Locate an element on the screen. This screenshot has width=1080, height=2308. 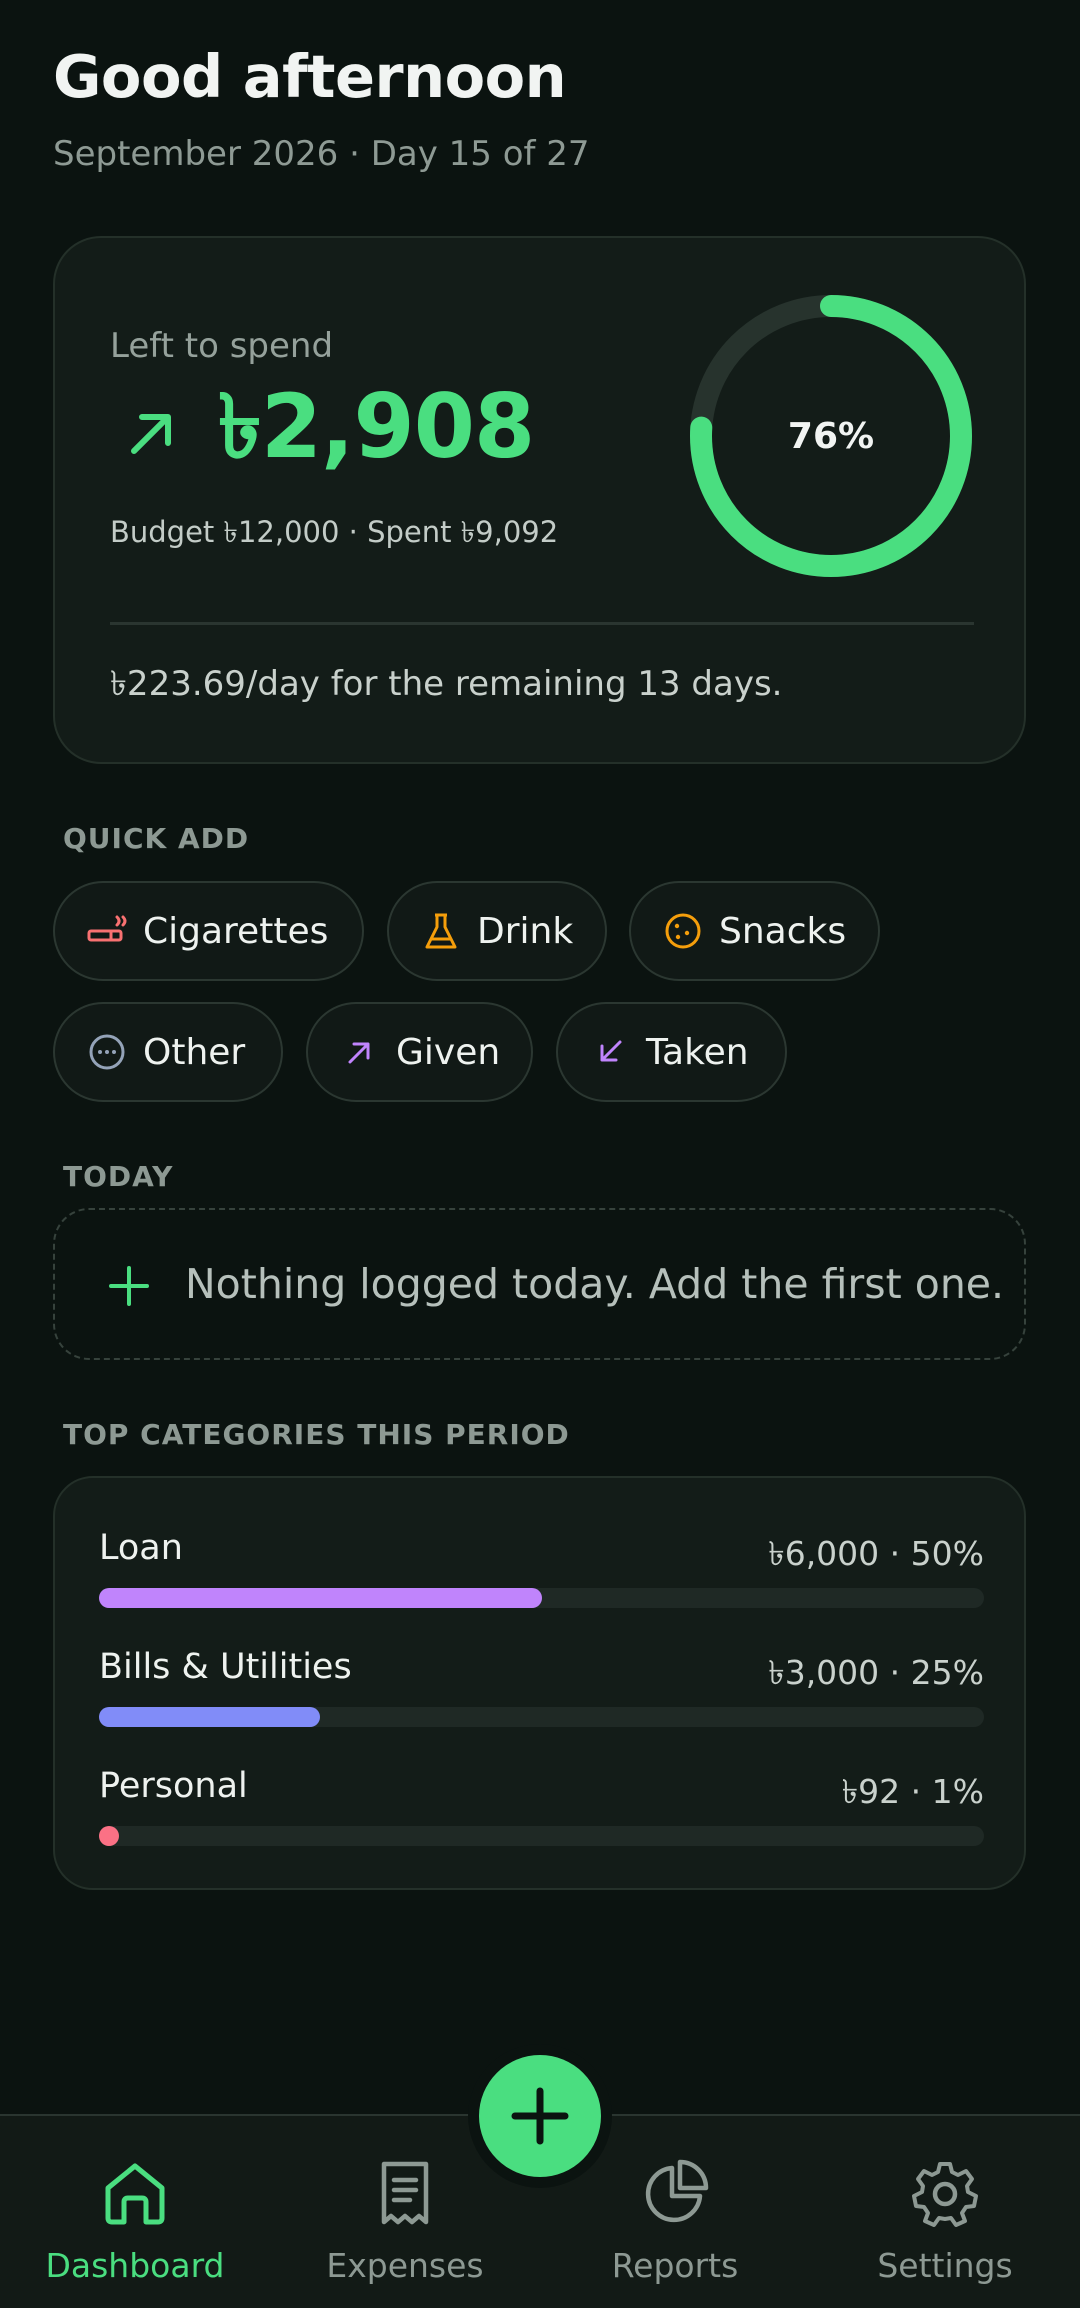
today-label: TODAY is located at coordinates (118, 1176).